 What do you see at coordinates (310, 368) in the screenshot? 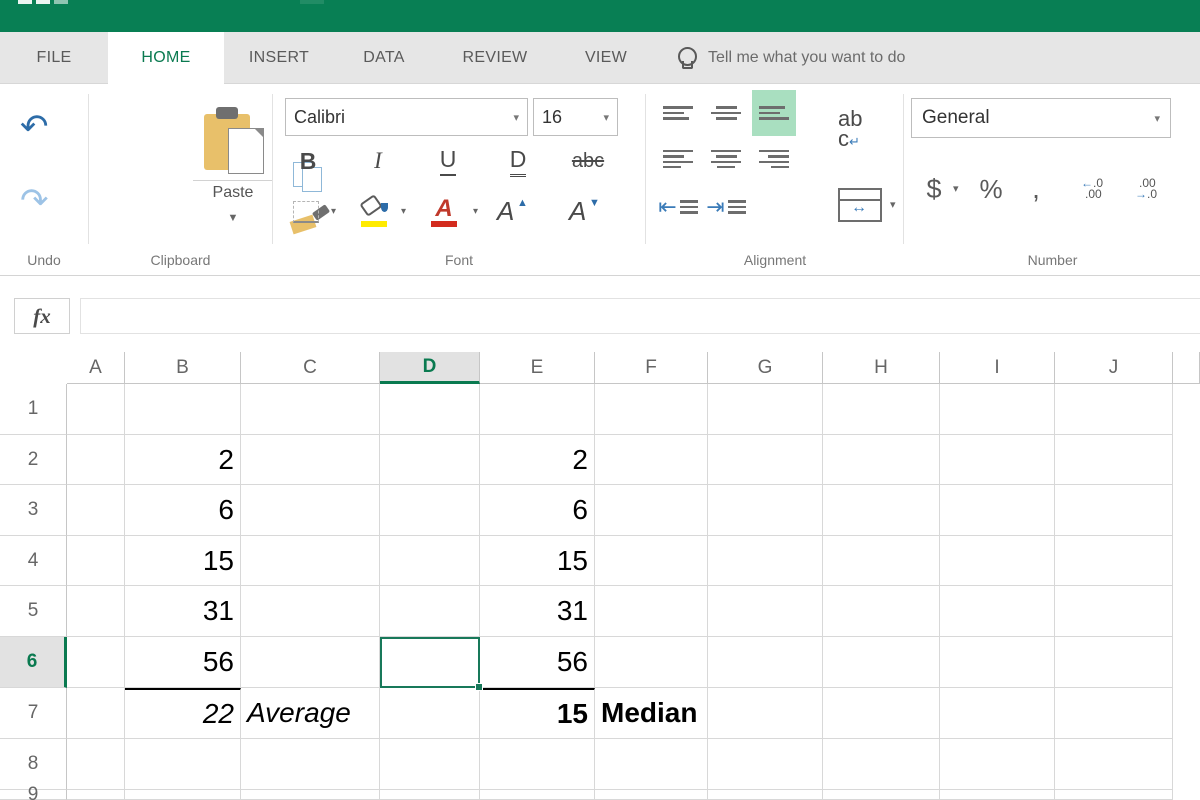
I see `column-header-c: C` at bounding box center [310, 368].